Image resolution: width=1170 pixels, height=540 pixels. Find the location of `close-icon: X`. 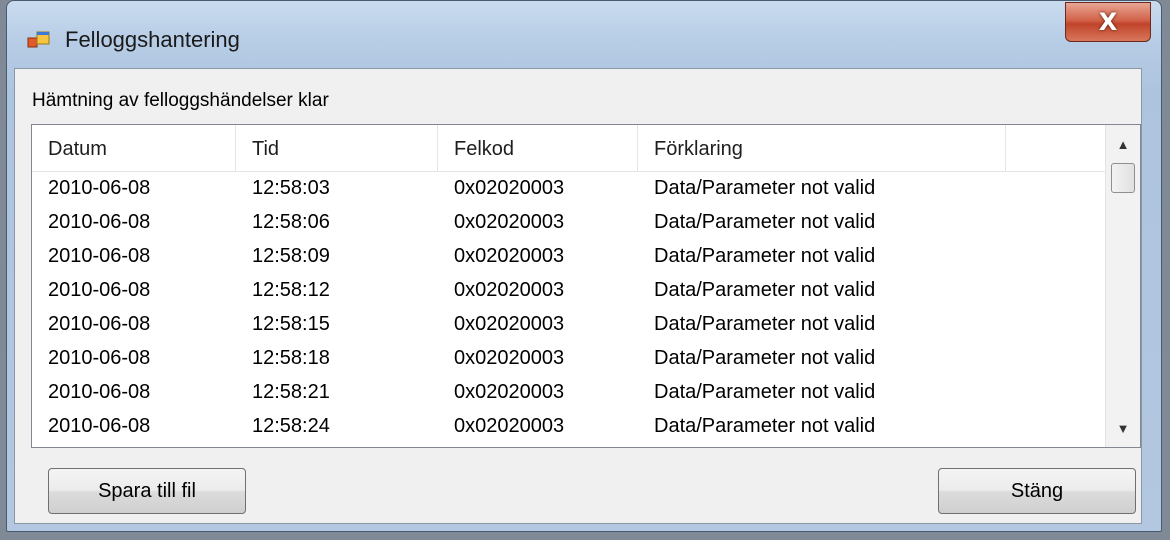

close-icon: X is located at coordinates (1108, 22).